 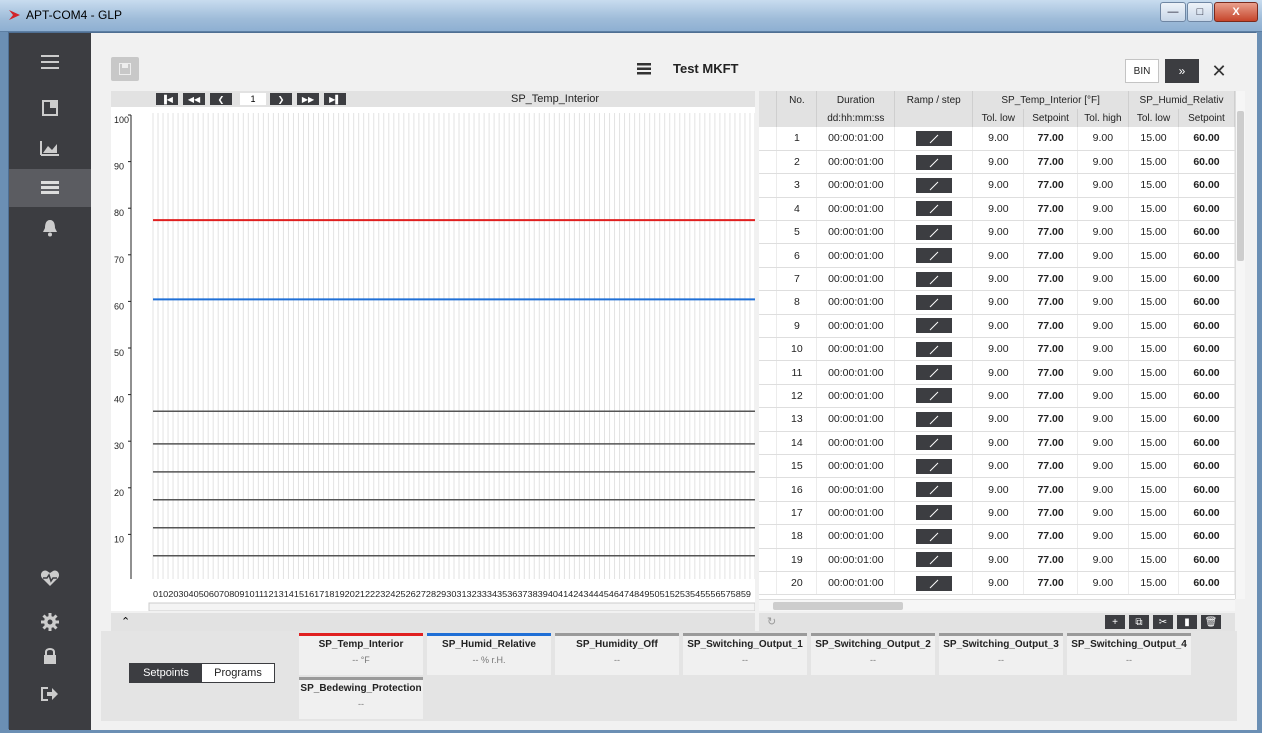 What do you see at coordinates (838, 606) in the screenshot?
I see `scroll-thumb` at bounding box center [838, 606].